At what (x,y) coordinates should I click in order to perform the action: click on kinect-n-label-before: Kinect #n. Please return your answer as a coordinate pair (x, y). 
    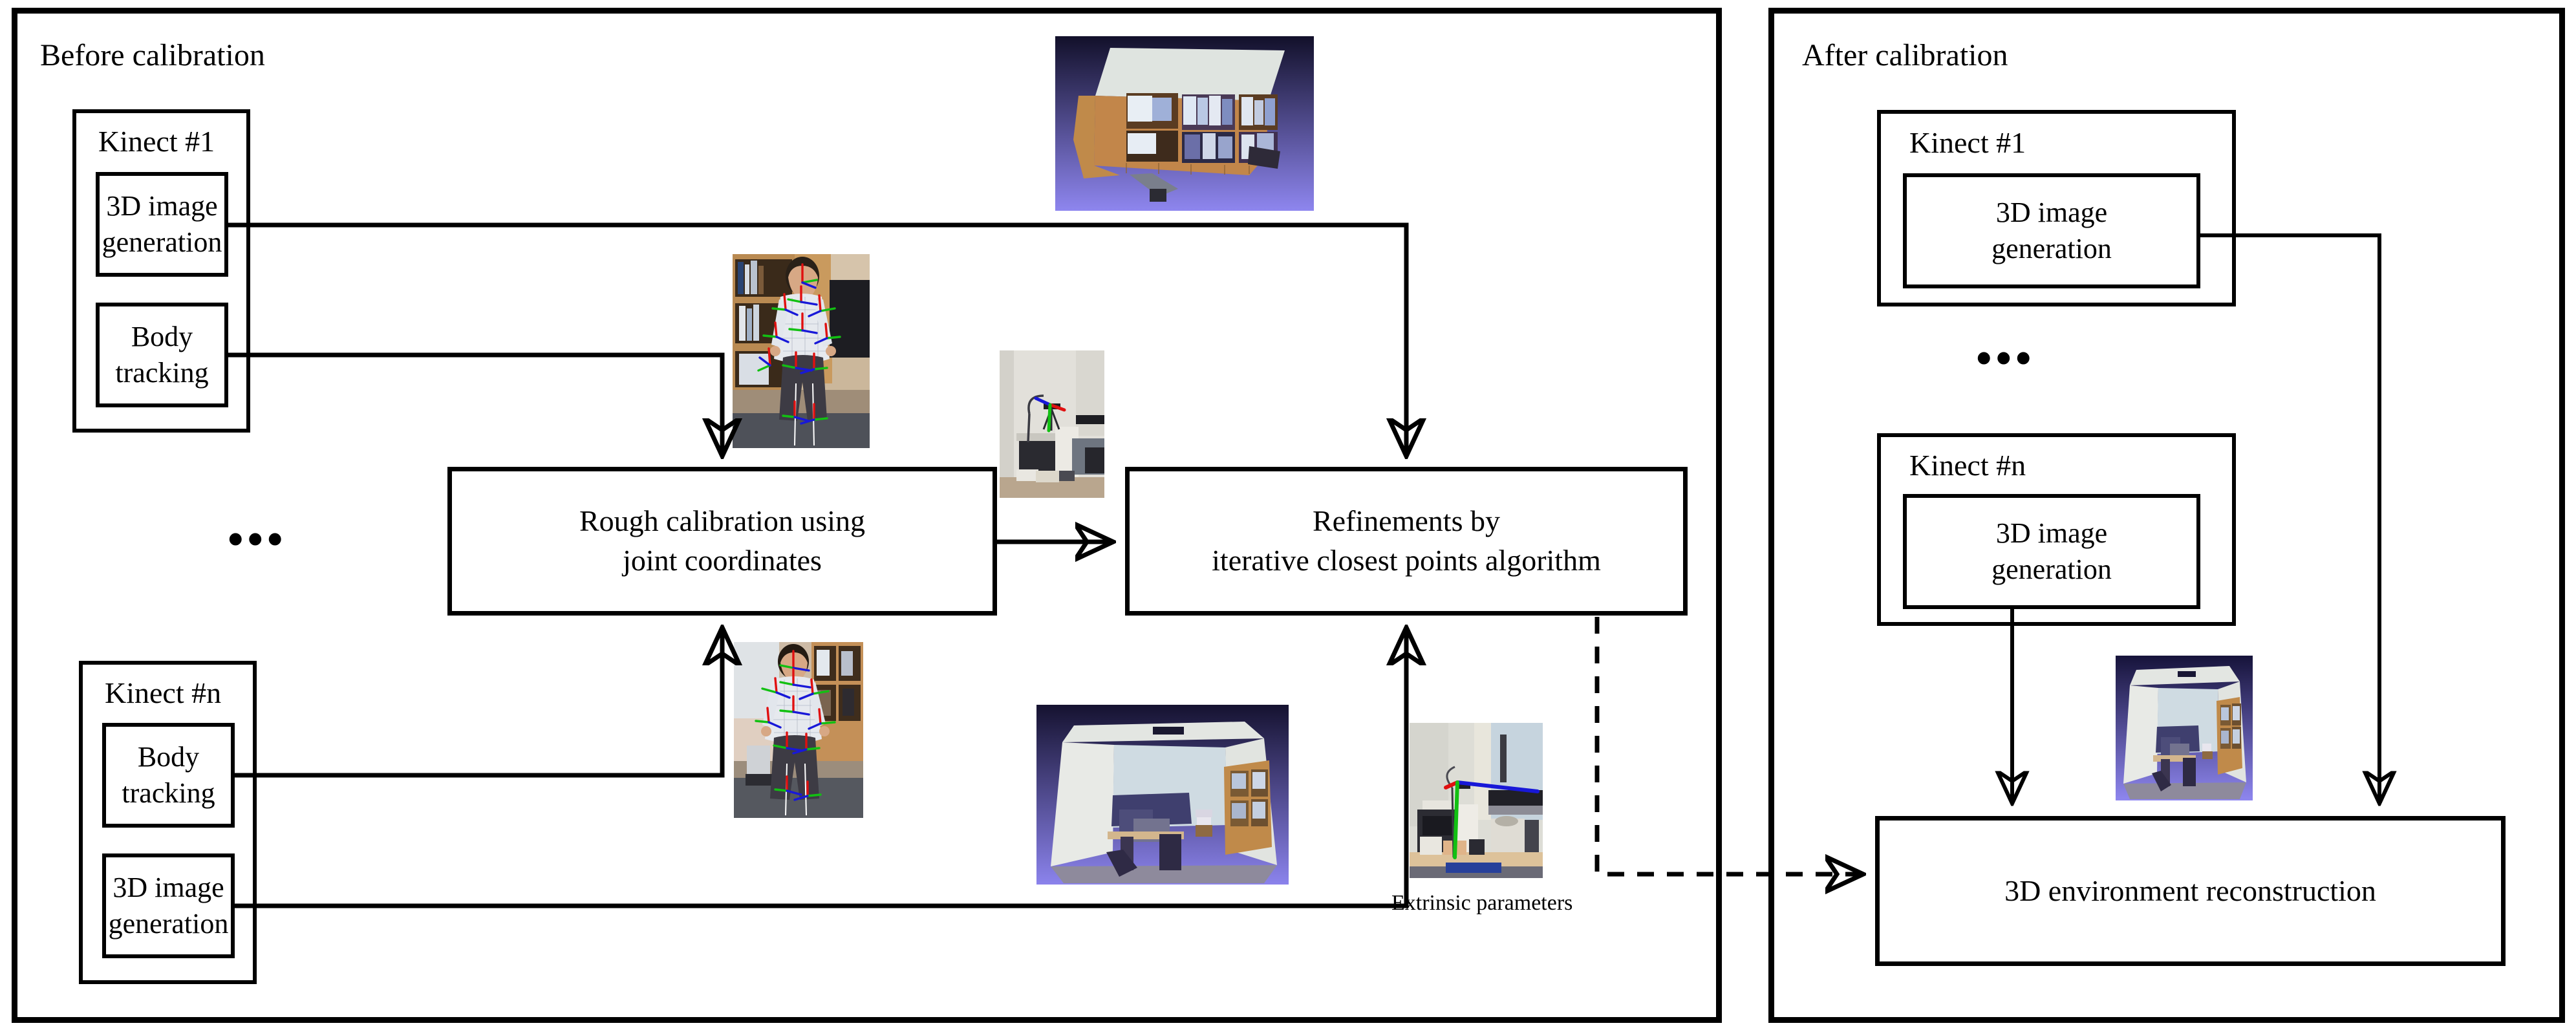
    Looking at the image, I should click on (163, 692).